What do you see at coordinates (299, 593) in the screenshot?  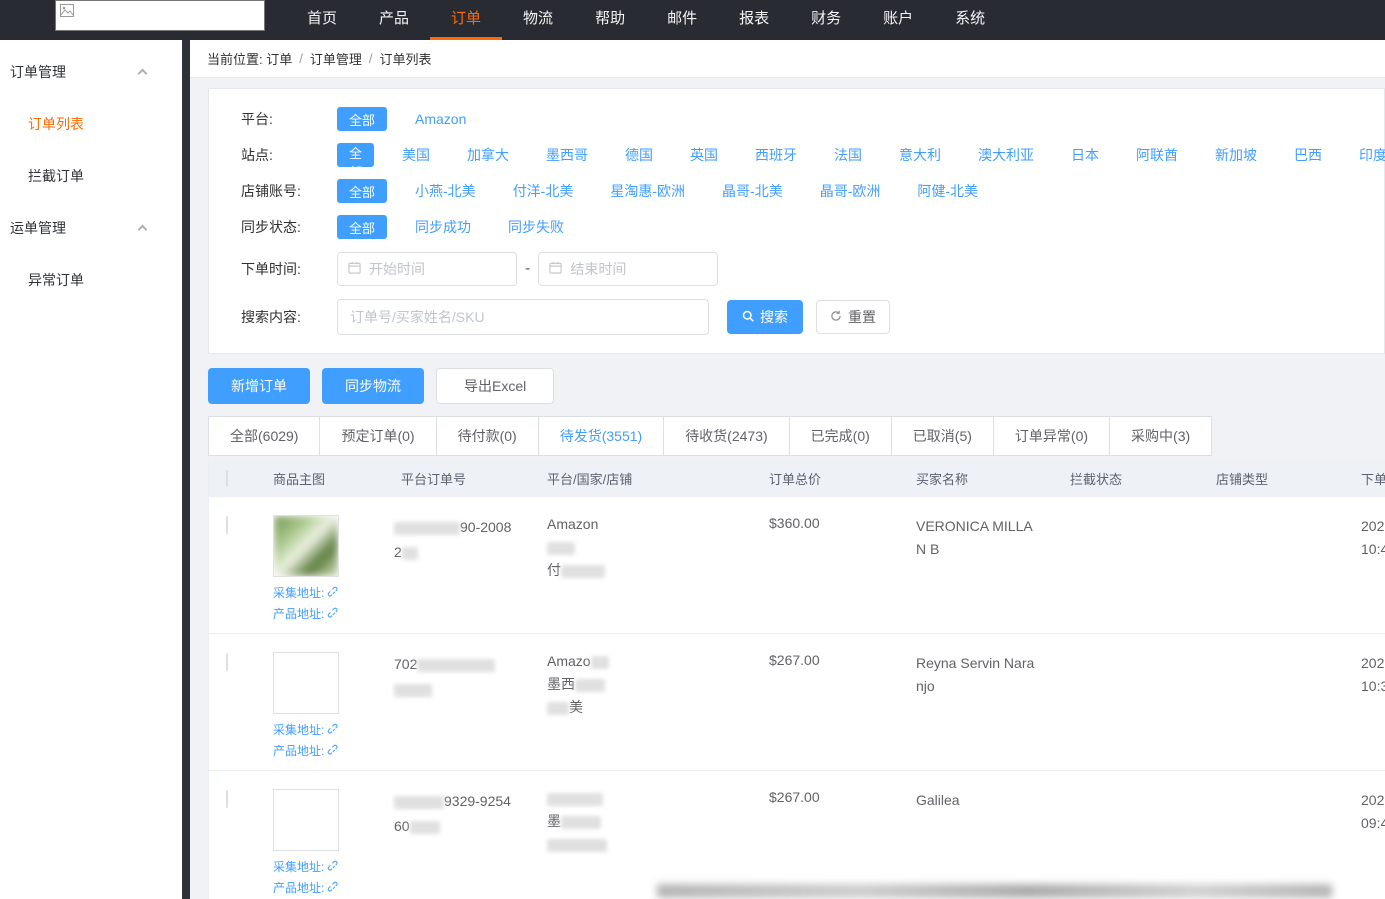 I see `collect-address-label: 采集地址:` at bounding box center [299, 593].